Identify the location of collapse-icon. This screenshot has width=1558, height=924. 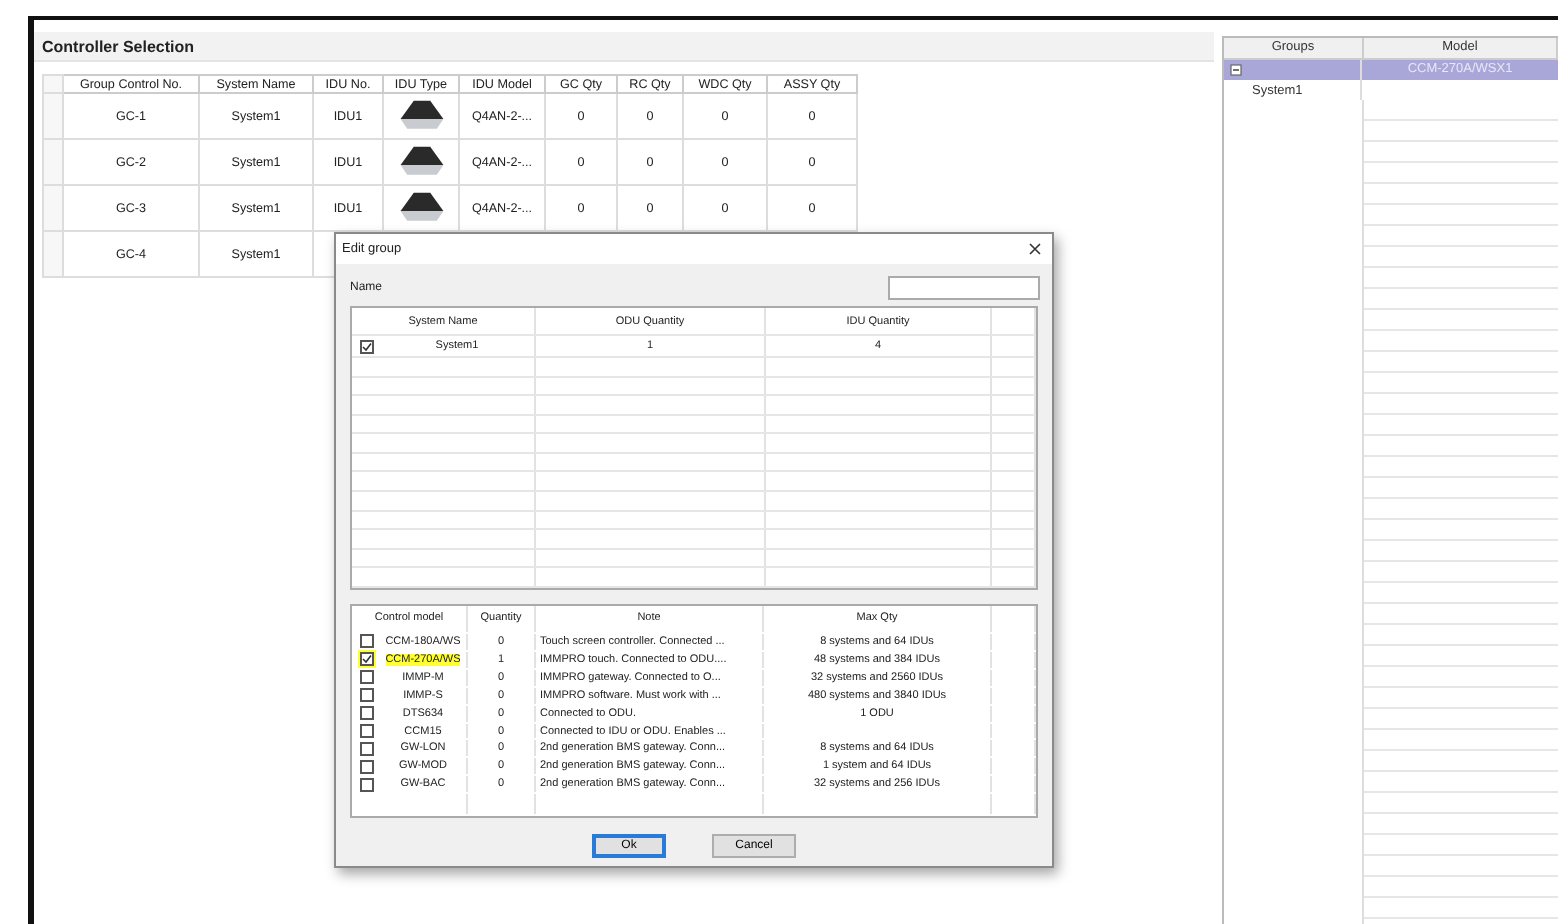
(1236, 70).